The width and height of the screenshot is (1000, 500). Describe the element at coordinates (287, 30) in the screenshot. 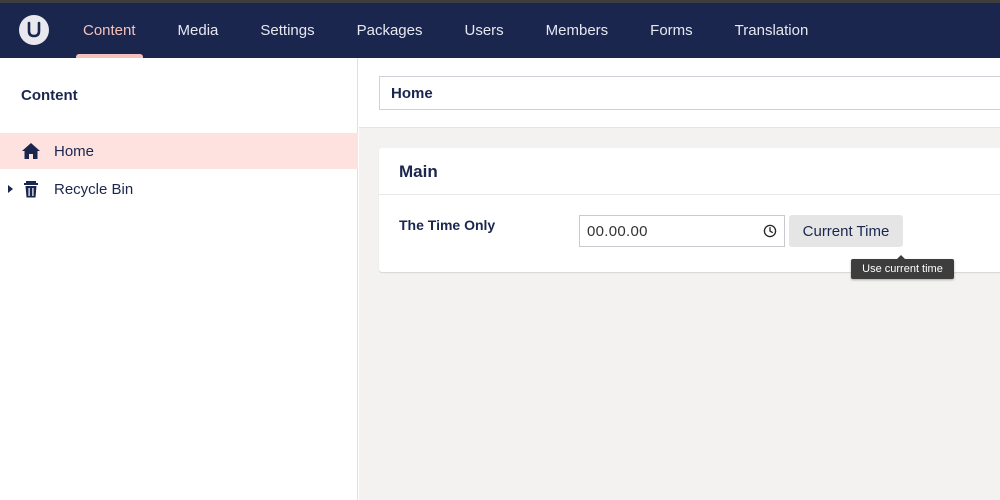

I see `nav-settings: Settings` at that location.